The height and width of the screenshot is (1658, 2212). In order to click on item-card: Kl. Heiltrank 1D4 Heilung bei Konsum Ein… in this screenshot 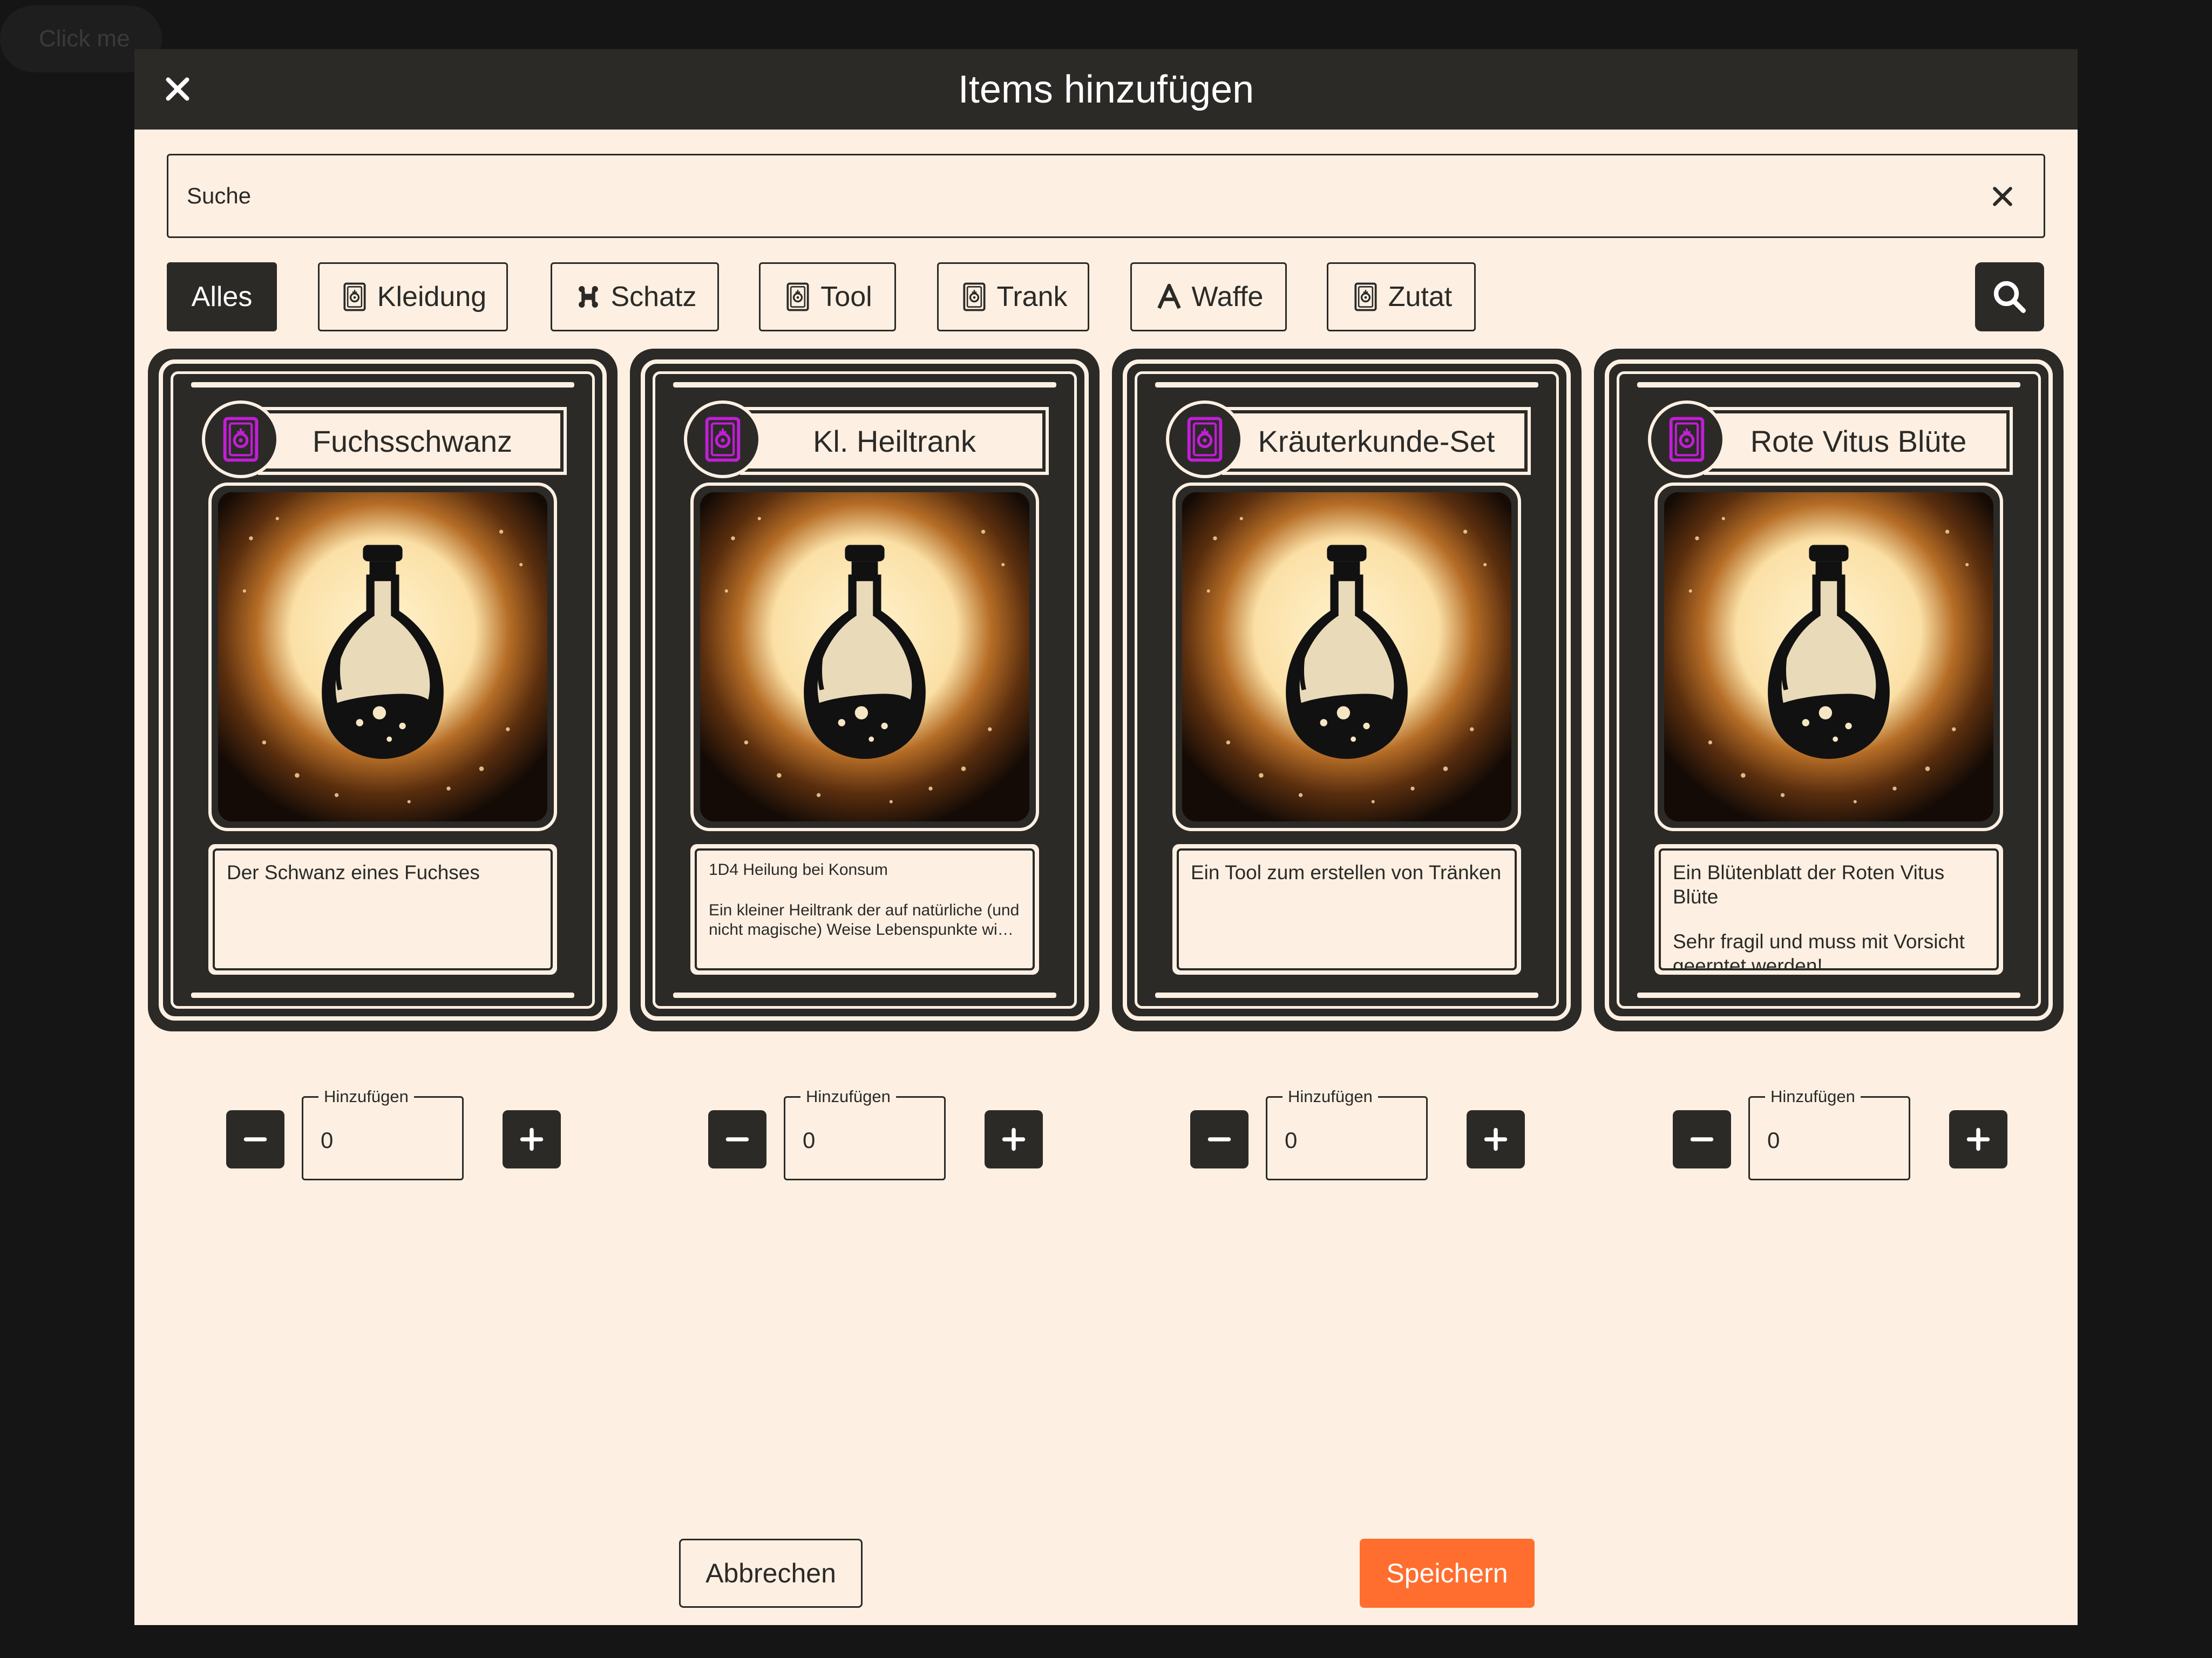, I will do `click(865, 690)`.